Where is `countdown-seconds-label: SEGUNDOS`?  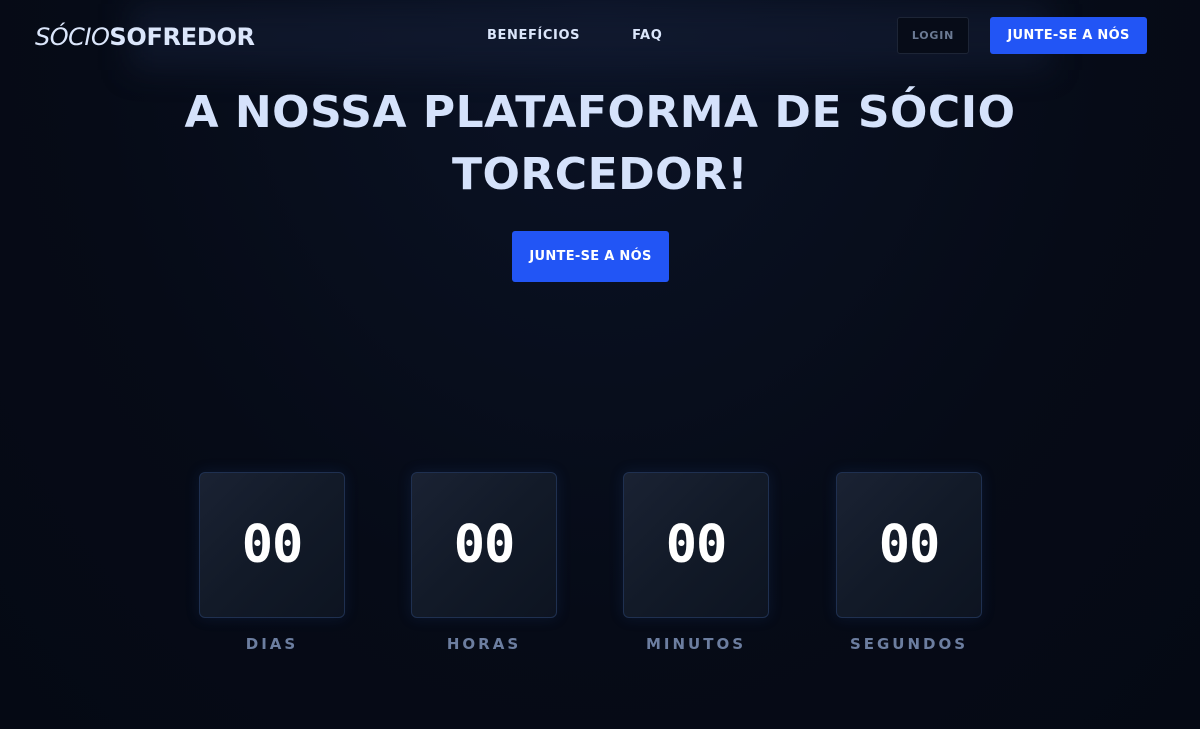
countdown-seconds-label: SEGUNDOS is located at coordinates (909, 644).